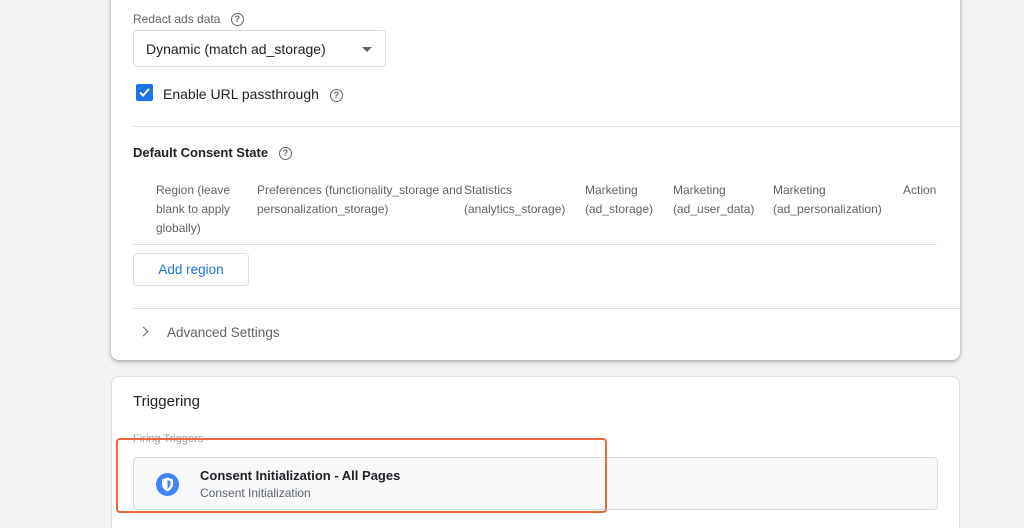  I want to click on default-consent-title: Default Consent State, so click(201, 152).